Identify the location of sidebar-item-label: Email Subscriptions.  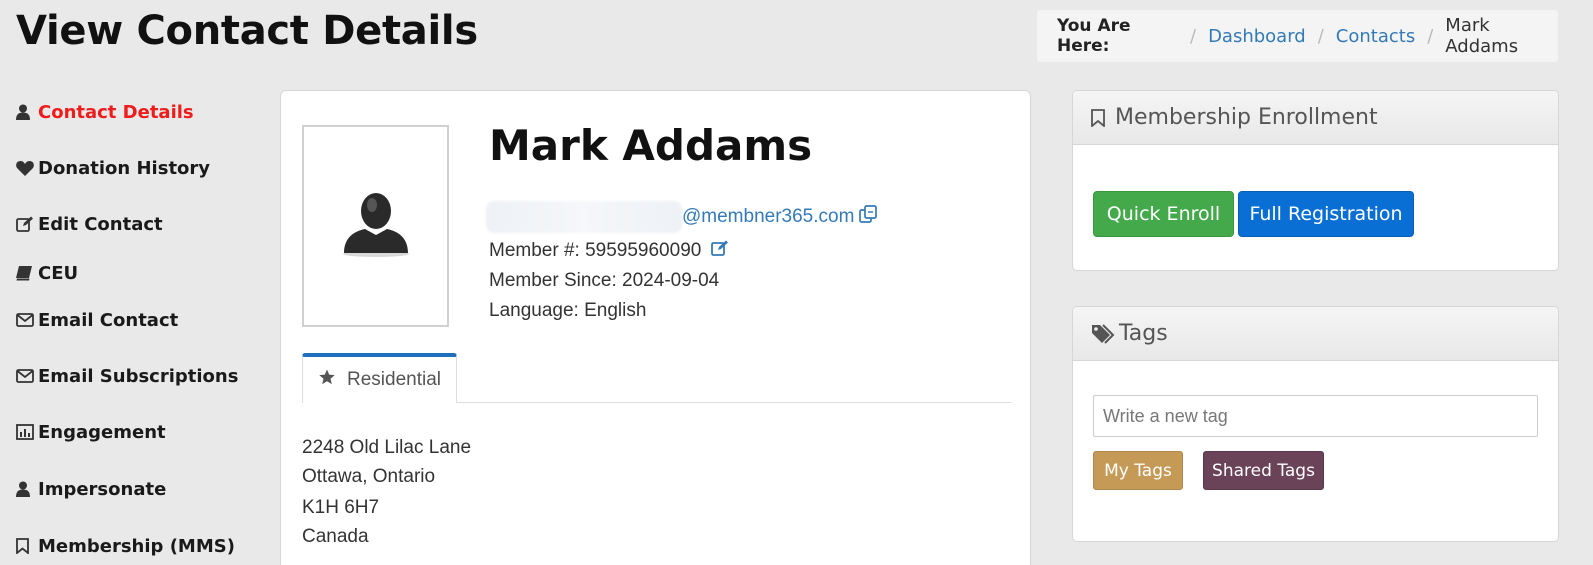
(138, 376).